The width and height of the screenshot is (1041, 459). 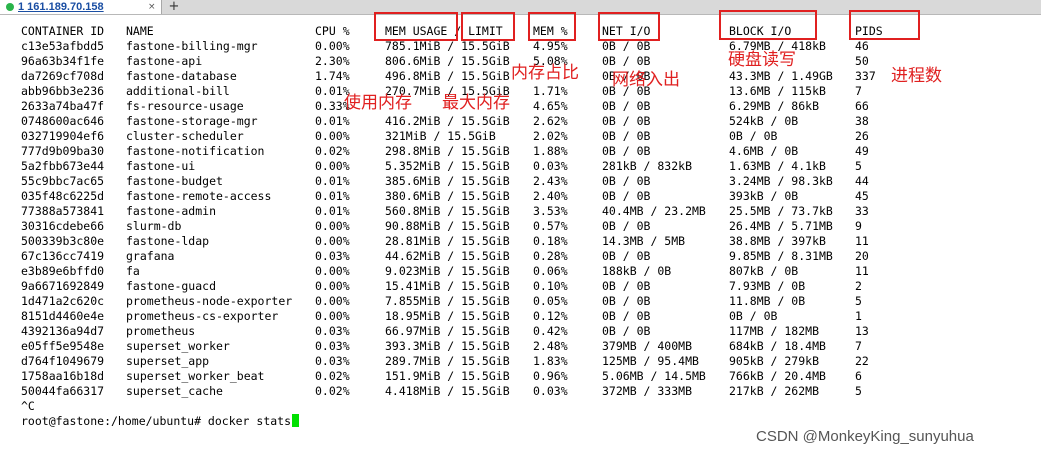 I want to click on cell-container-id: e05ff5e9548e, so click(x=63, y=346).